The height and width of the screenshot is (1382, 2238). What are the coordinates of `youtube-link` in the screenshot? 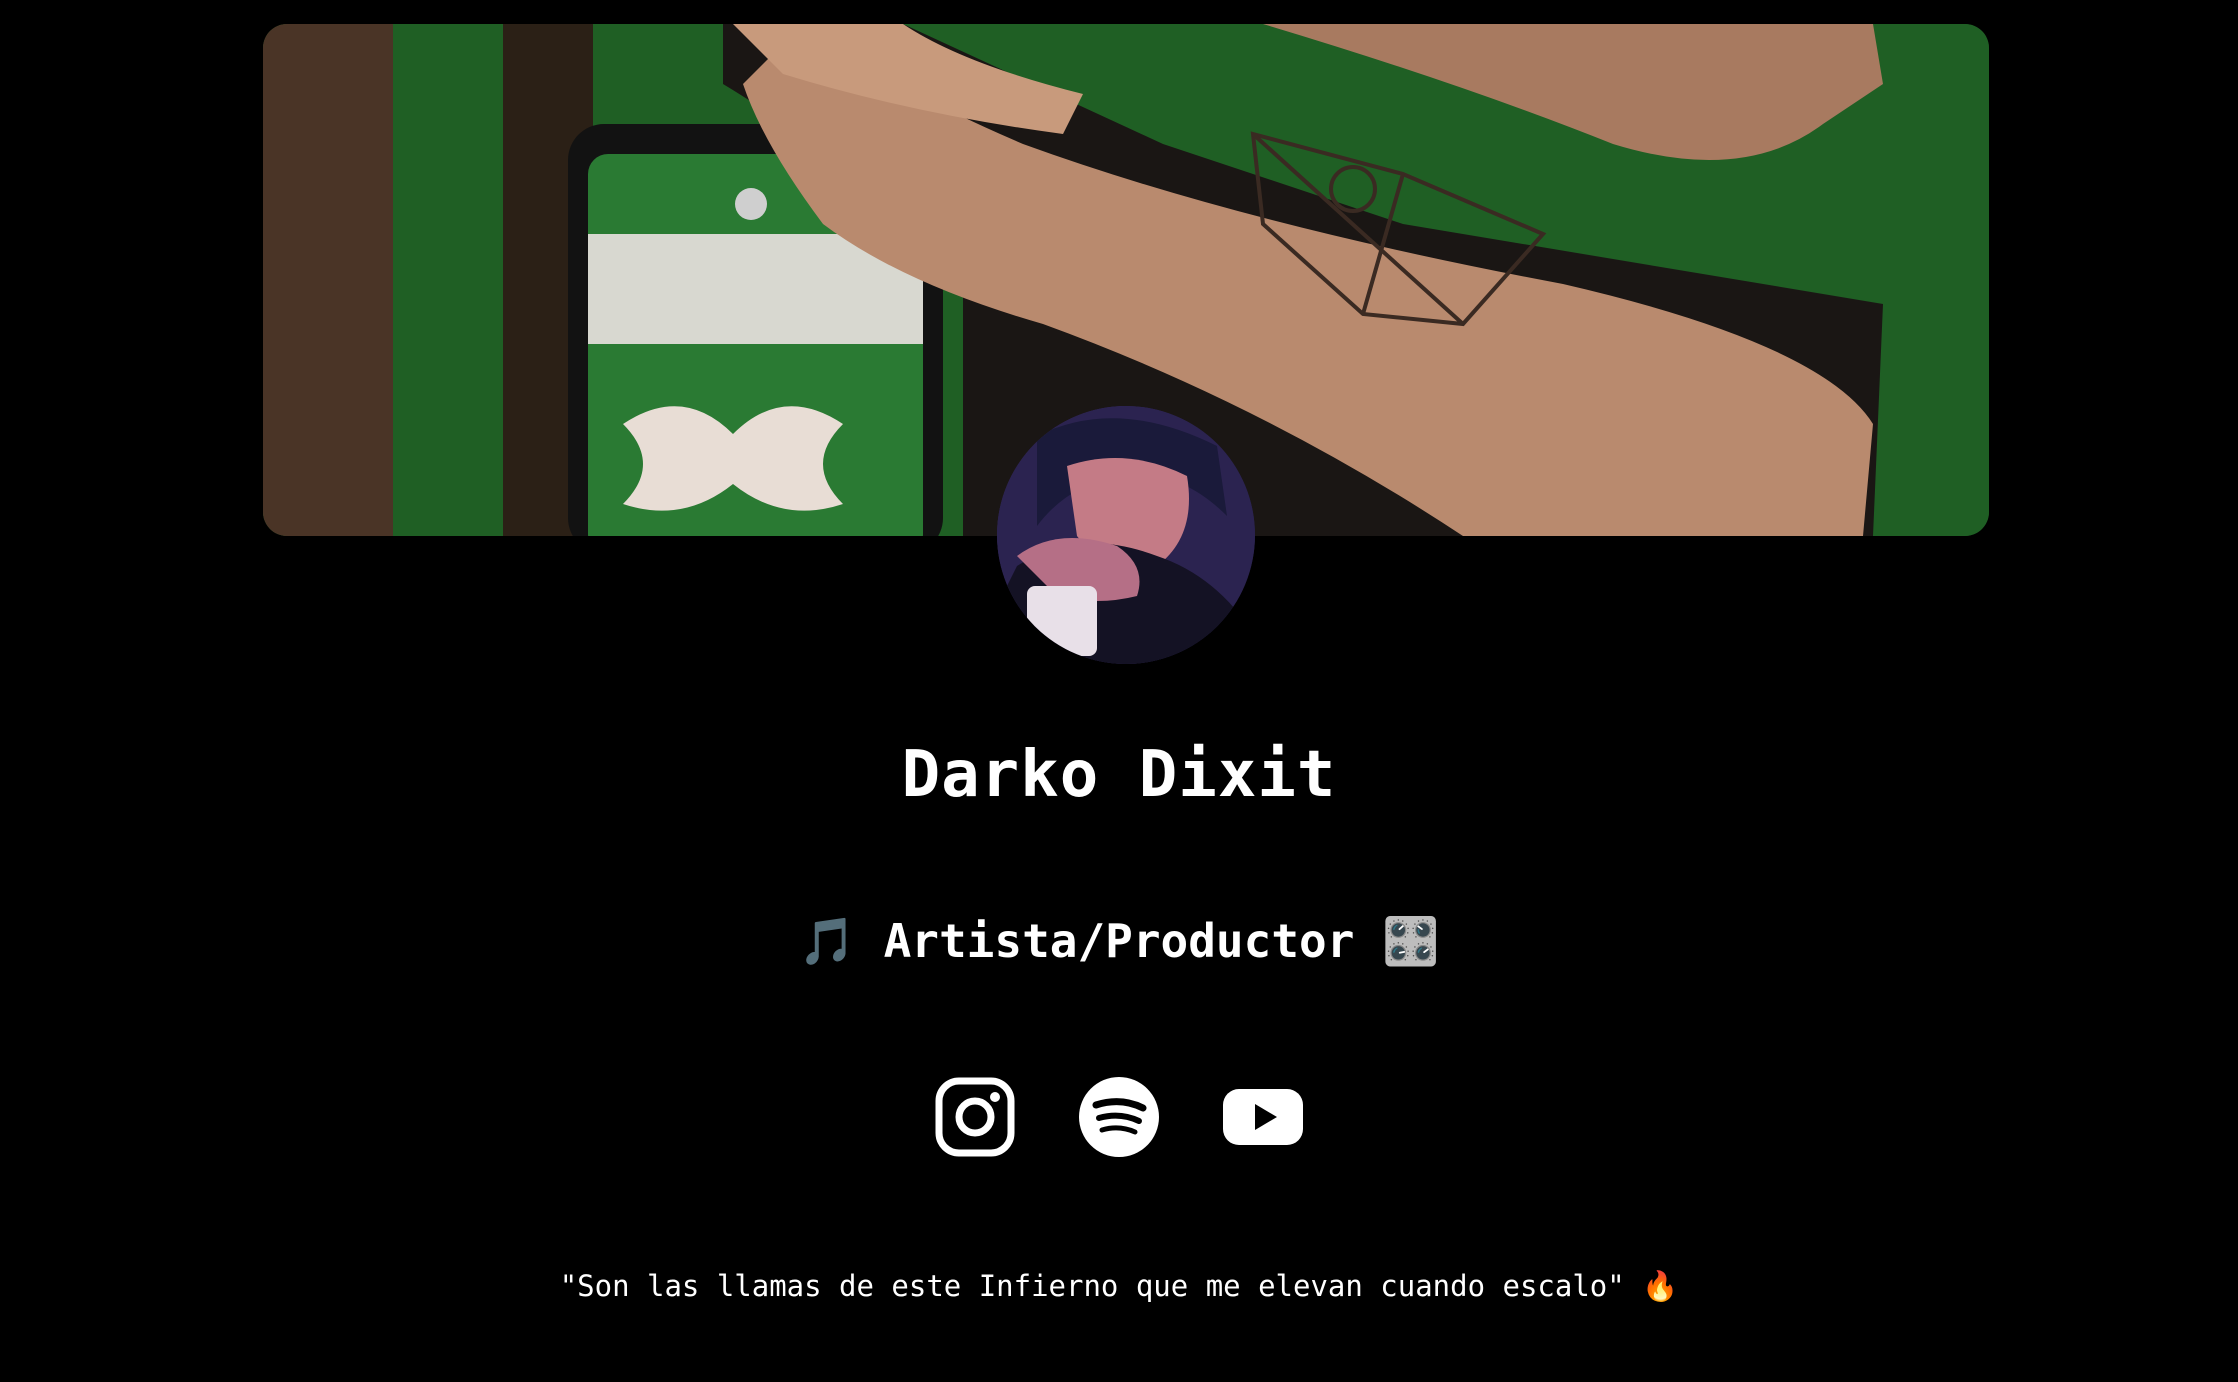 It's located at (1263, 1117).